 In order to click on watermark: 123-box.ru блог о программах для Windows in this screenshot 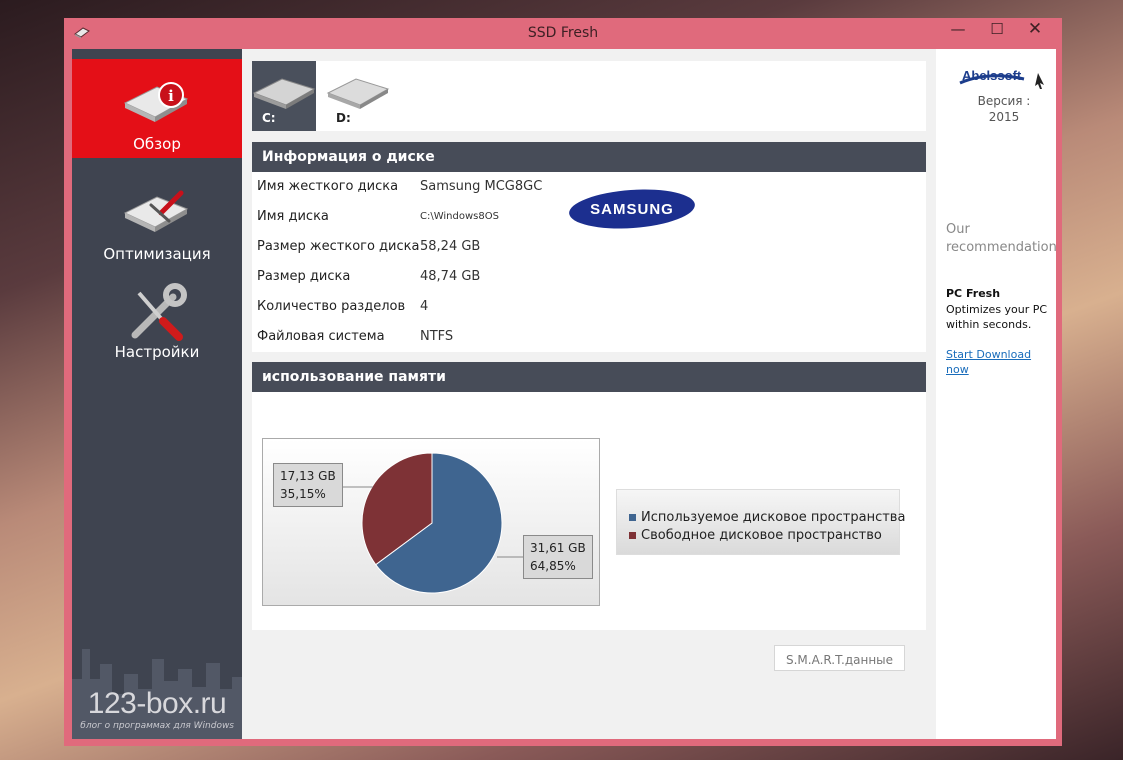, I will do `click(157, 709)`.